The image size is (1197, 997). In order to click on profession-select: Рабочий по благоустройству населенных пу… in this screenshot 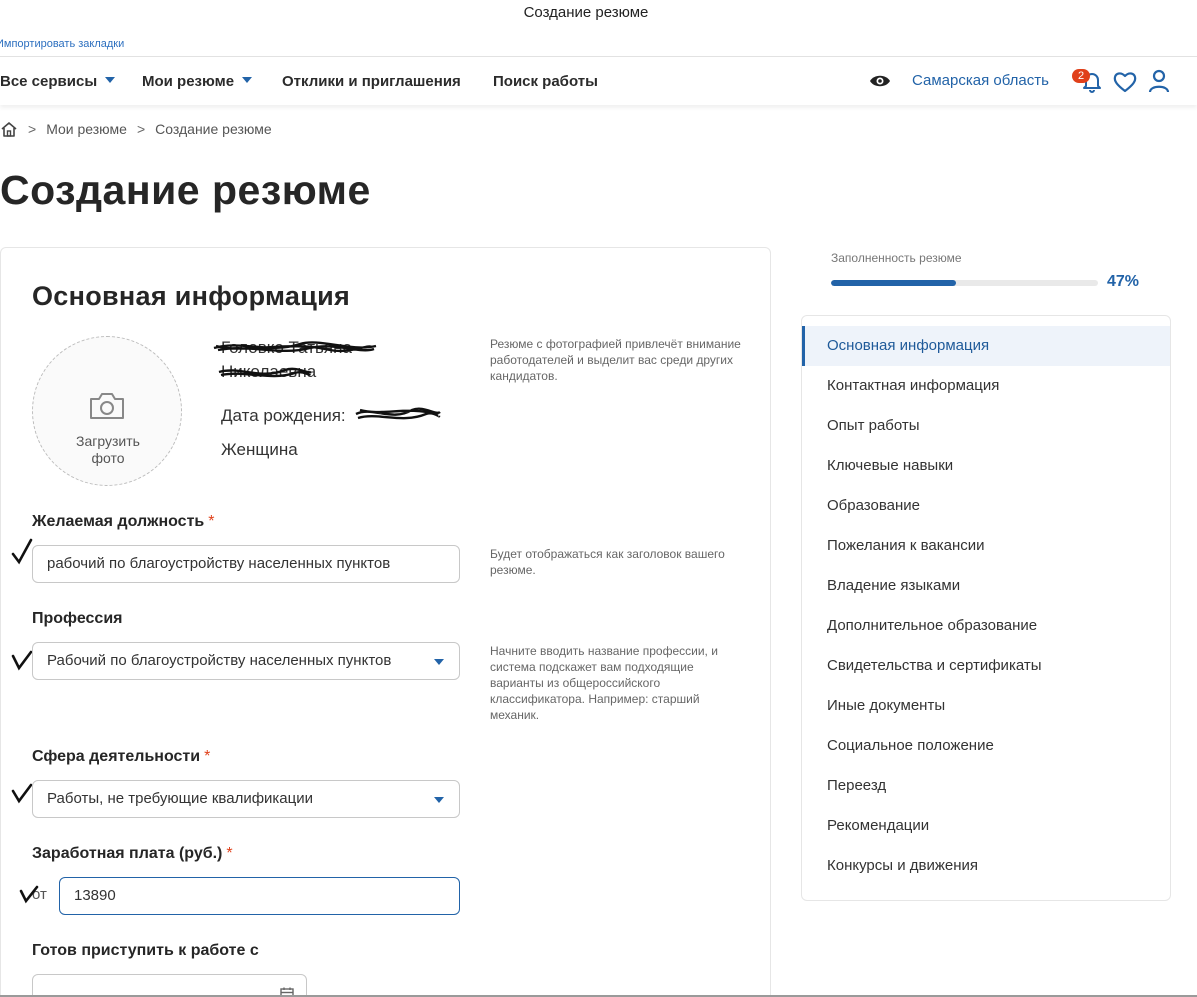, I will do `click(246, 661)`.